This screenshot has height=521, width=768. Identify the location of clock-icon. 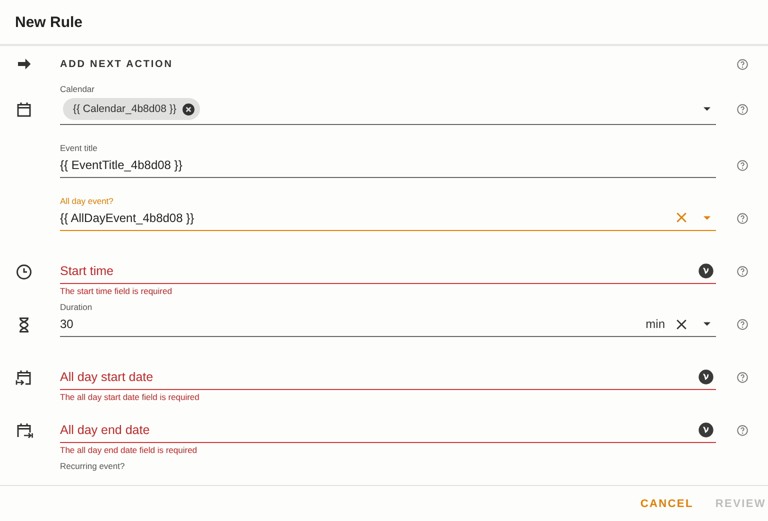
(24, 271).